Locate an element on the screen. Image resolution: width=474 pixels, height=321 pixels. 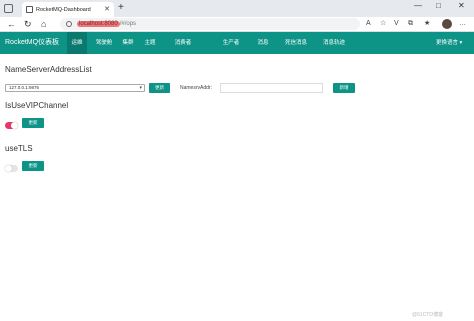
url-path: /#/ops is located at coordinates (128, 24).